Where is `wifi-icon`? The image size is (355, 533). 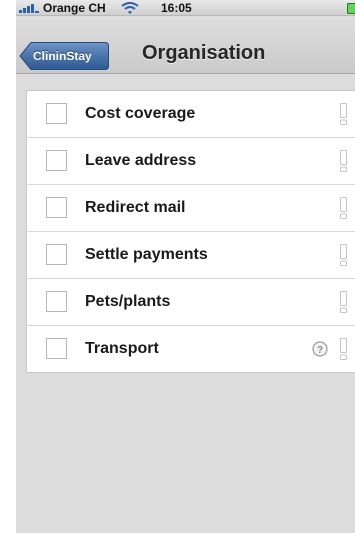
wifi-icon is located at coordinates (130, 8).